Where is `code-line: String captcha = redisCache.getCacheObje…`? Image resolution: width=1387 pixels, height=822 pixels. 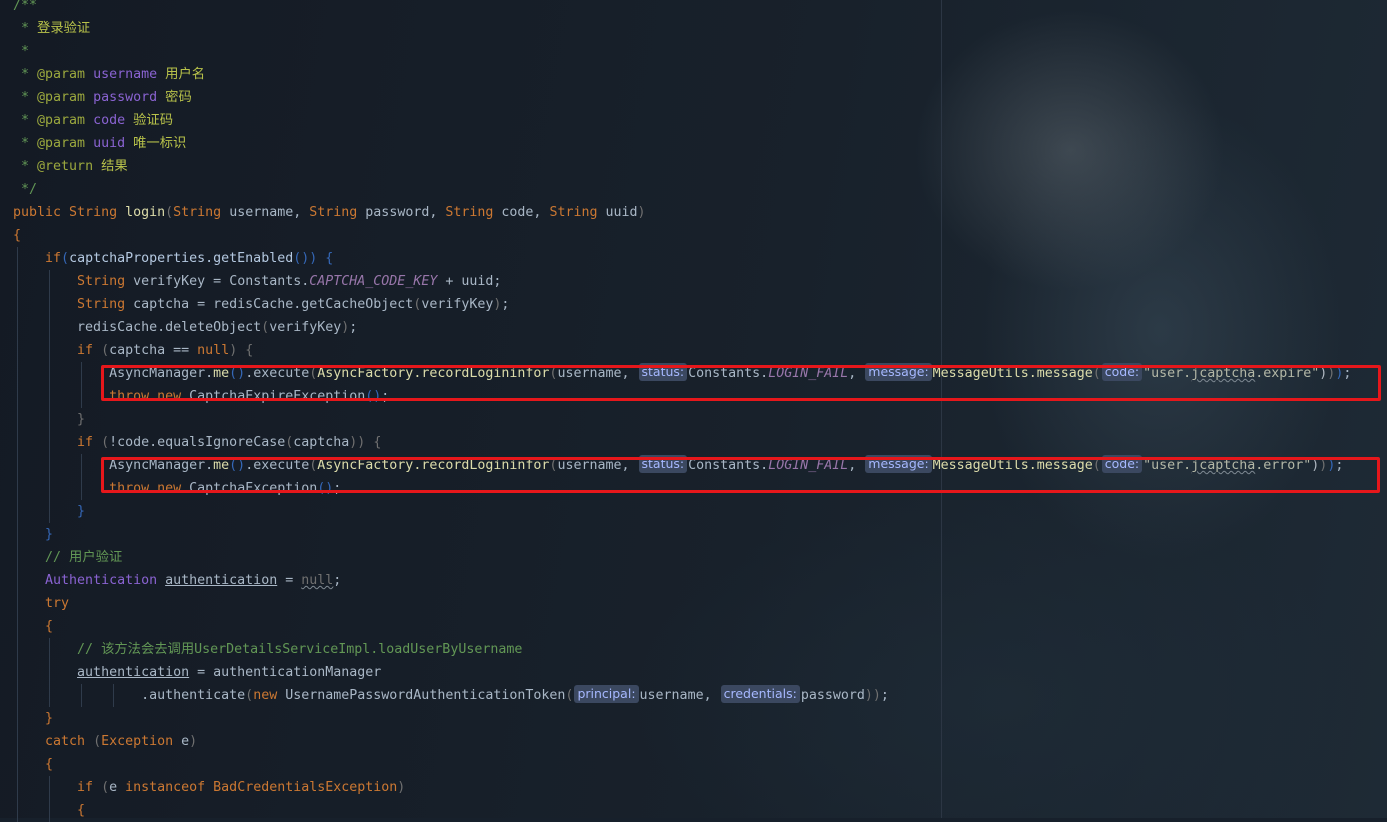
code-line: String captcha = redisCache.getCacheObje… is located at coordinates (682, 304).